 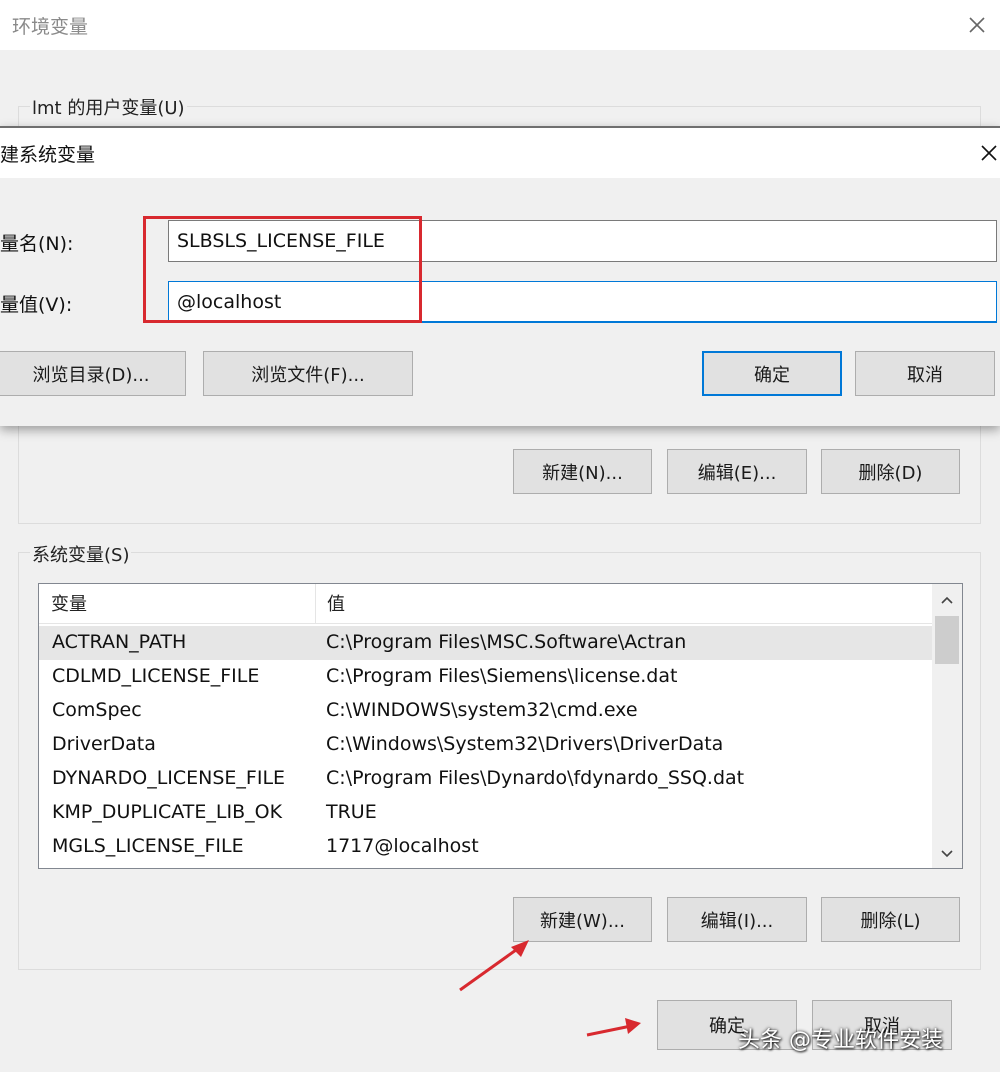 What do you see at coordinates (485, 847) in the screenshot?
I see `table-row: MGLS_LICENSE_FILE 1717@localhost` at bounding box center [485, 847].